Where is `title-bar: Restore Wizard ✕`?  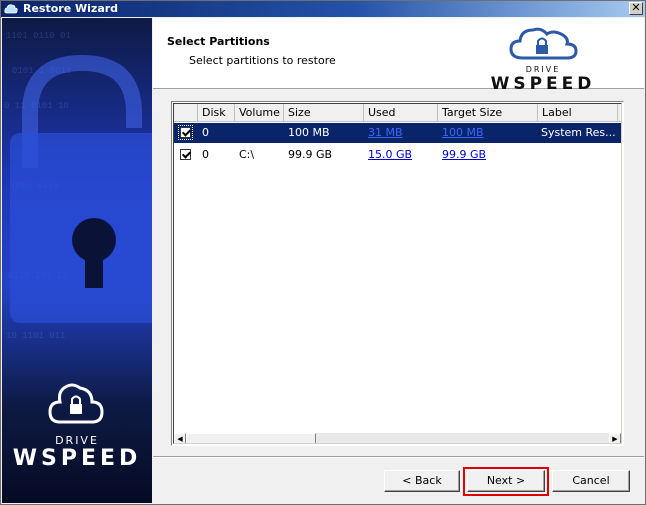 title-bar: Restore Wizard ✕ is located at coordinates (323, 9).